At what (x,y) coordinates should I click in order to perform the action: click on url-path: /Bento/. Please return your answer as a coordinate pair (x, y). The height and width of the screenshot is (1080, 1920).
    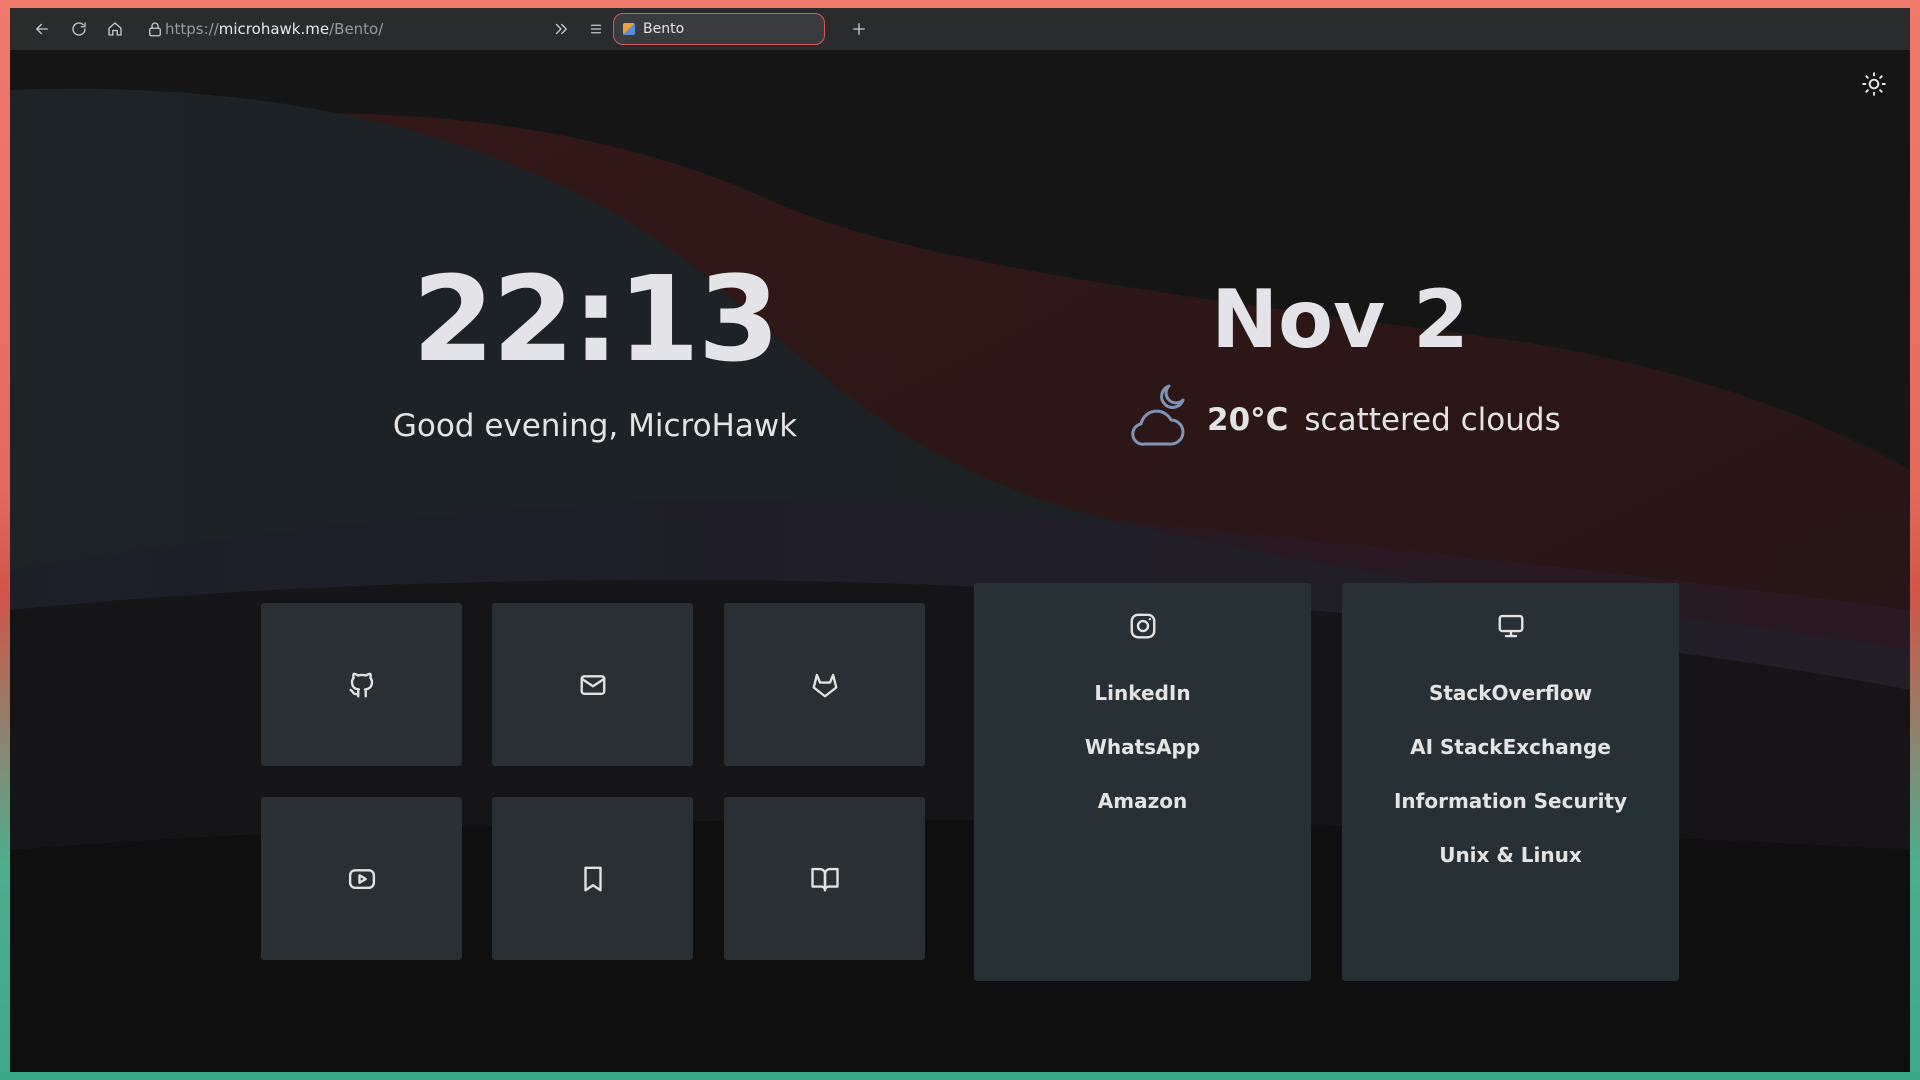
    Looking at the image, I should click on (356, 29).